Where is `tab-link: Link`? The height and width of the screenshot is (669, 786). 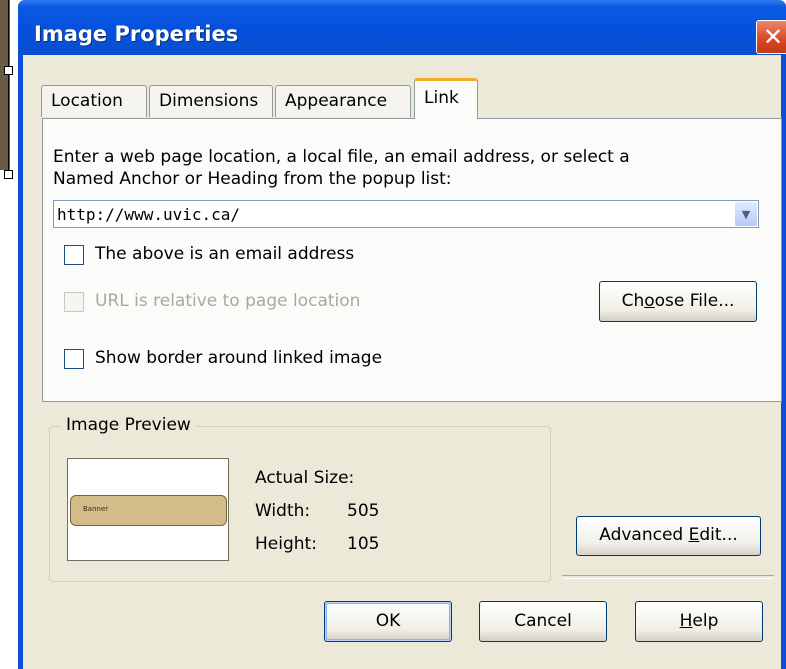 tab-link: Link is located at coordinates (446, 98).